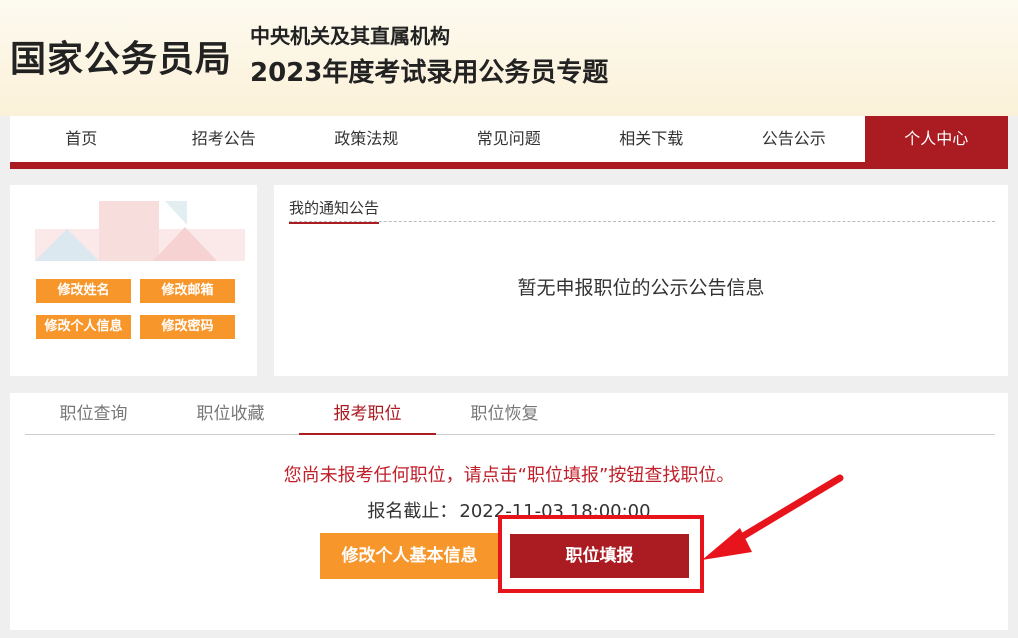 This screenshot has width=1018, height=638. I want to click on avatar, so click(140, 231).